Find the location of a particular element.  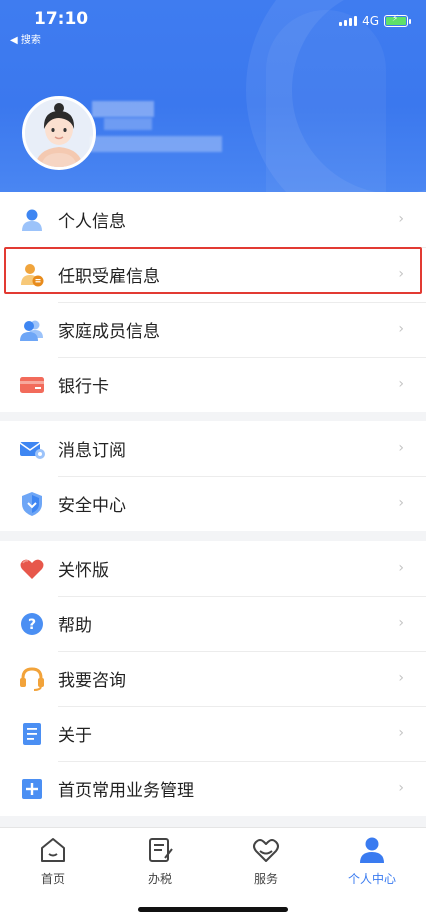

tab-tax: 办税 is located at coordinates (160, 861).